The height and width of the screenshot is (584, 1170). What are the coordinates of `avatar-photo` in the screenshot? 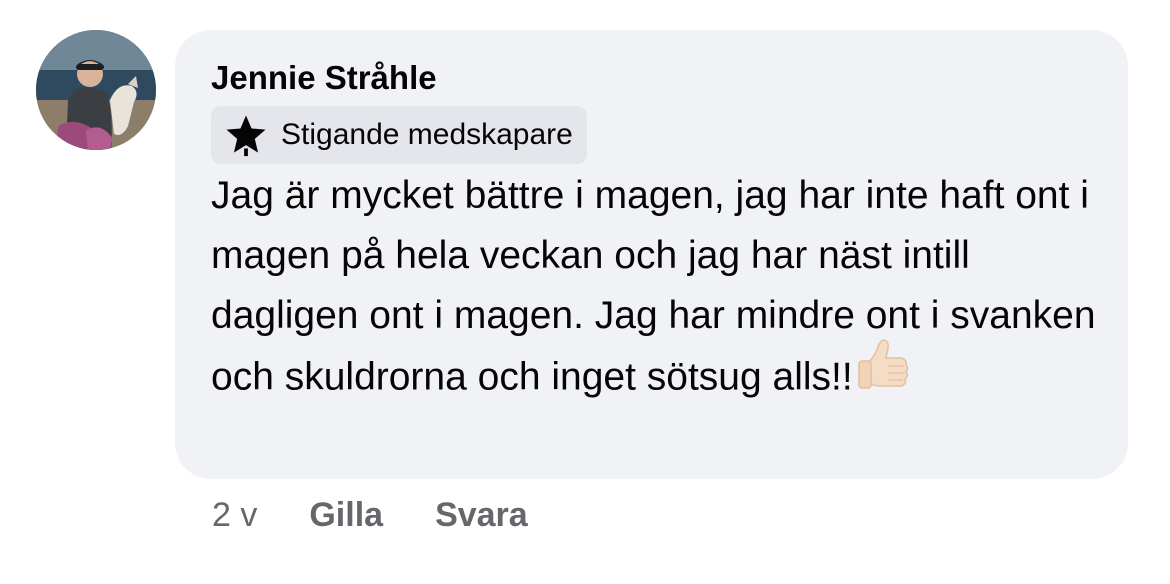 It's located at (96, 90).